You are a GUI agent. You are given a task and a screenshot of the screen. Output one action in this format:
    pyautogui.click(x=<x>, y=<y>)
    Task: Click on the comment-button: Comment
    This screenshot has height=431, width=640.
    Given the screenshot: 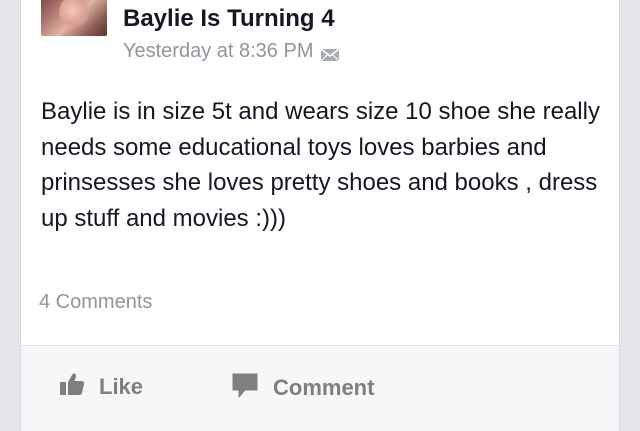 What is the action you would take?
    pyautogui.click(x=302, y=388)
    